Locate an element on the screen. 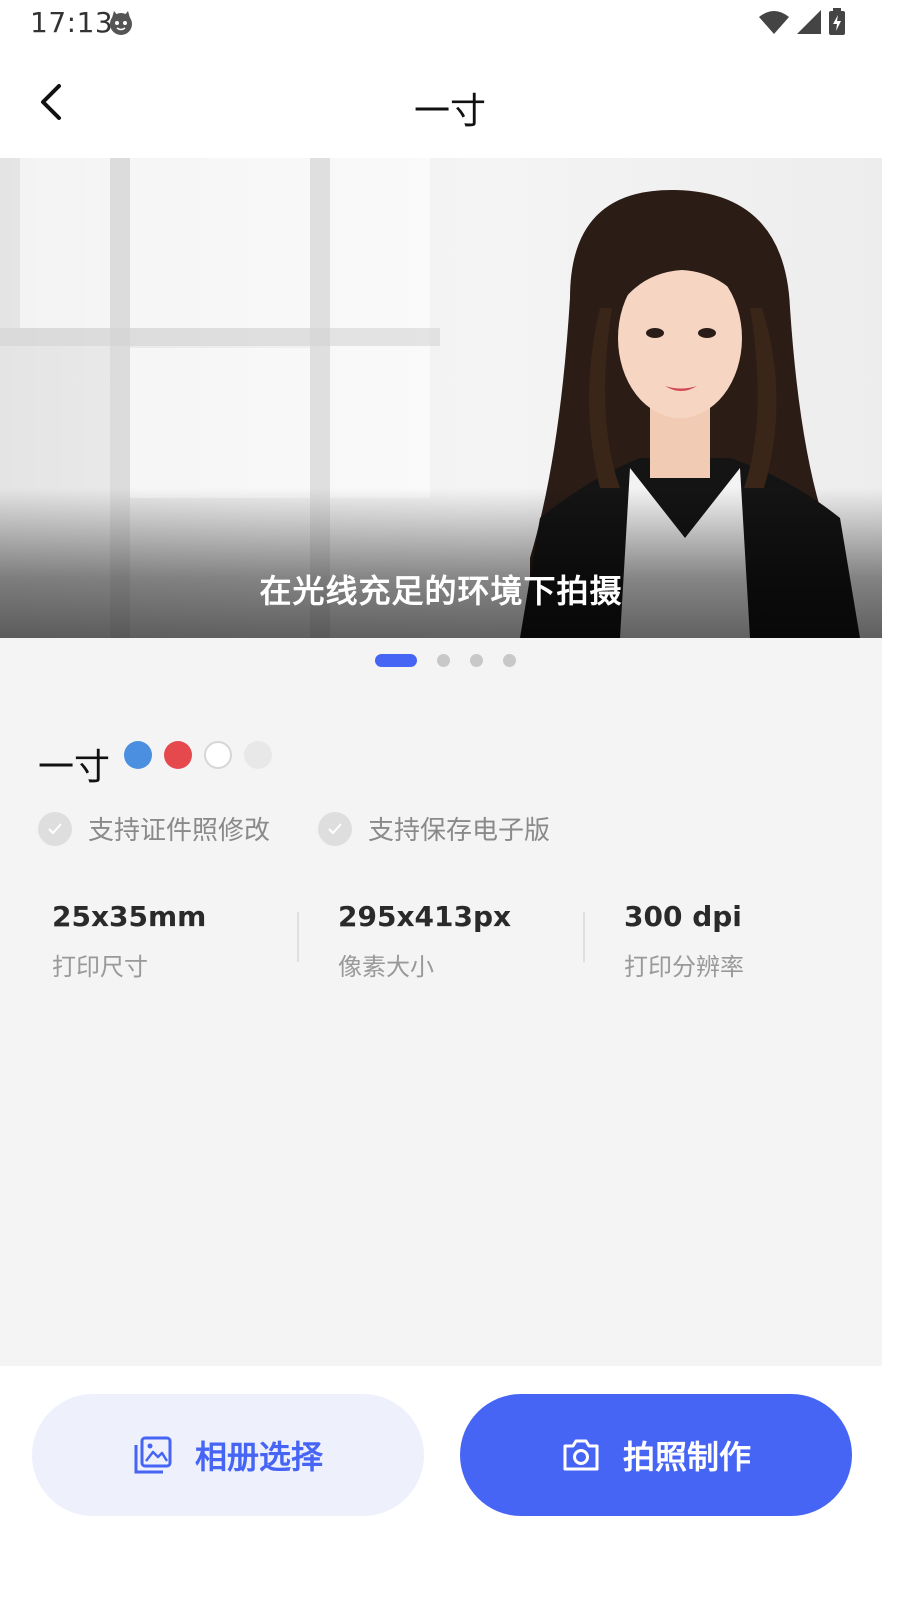 The width and height of the screenshot is (900, 1600). cat-notification-icon is located at coordinates (121, 23).